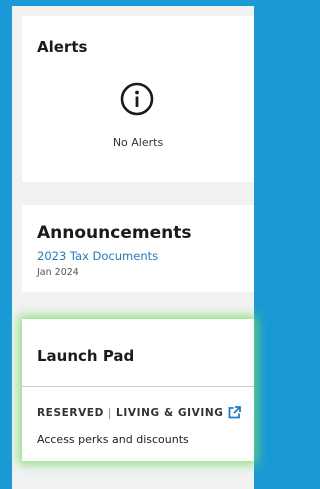 The width and height of the screenshot is (320, 489). Describe the element at coordinates (62, 47) in the screenshot. I see `alerts-title: Alerts` at that location.